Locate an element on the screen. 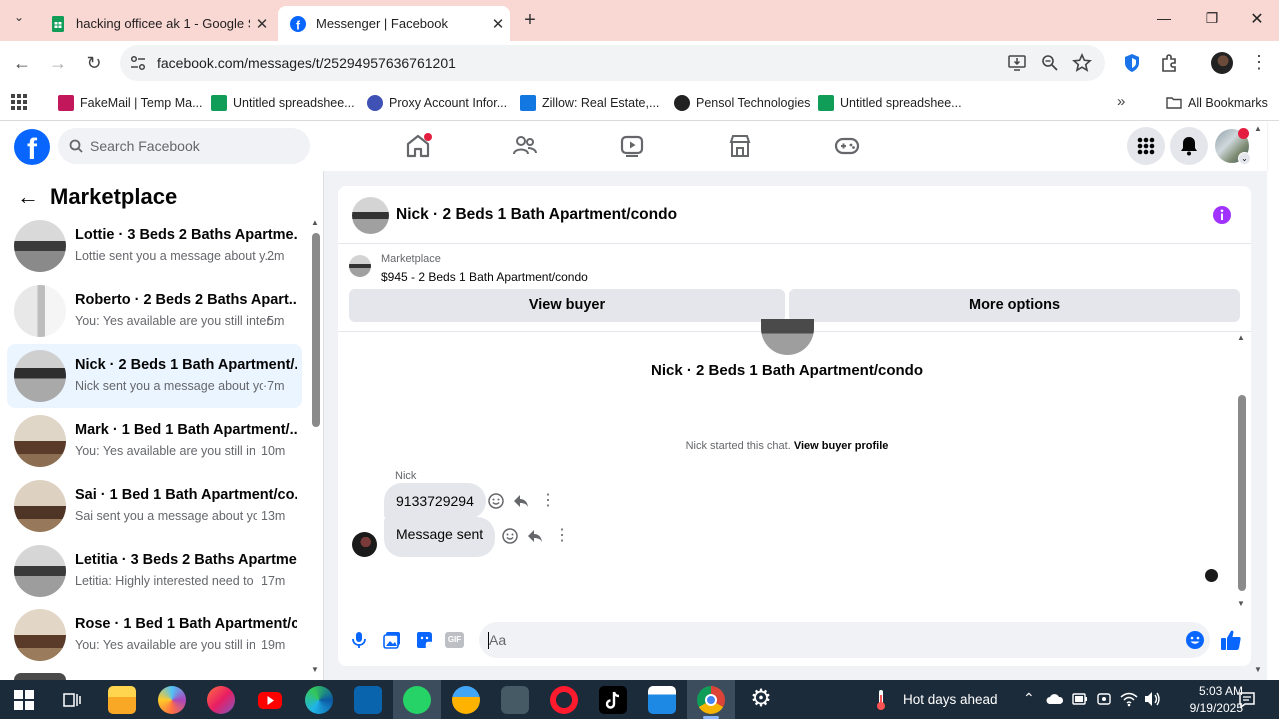 The width and height of the screenshot is (1279, 719). close-tab-icon: ✕ is located at coordinates (262, 24).